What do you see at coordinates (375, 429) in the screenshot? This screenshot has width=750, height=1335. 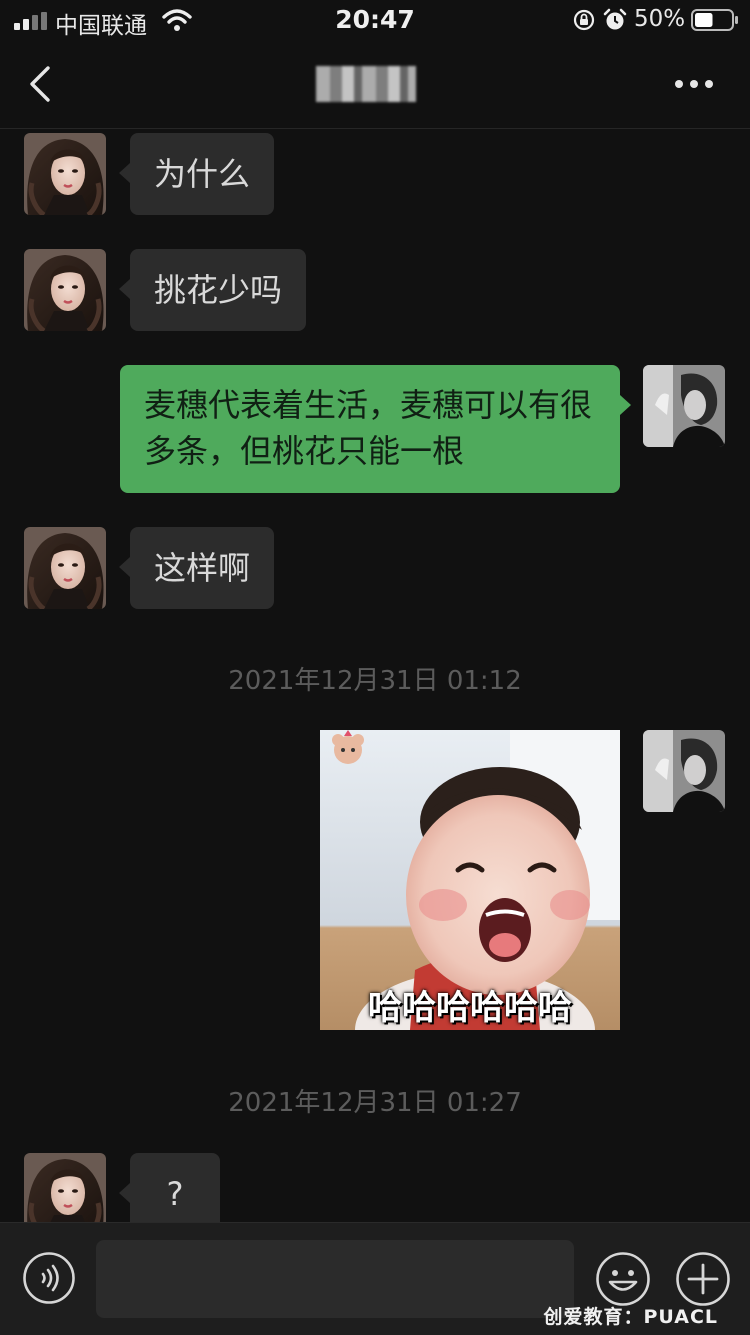 I see `outgoing-message: 麦穗代表着生活，麦穗可以有很多条，但桃花只能一根` at bounding box center [375, 429].